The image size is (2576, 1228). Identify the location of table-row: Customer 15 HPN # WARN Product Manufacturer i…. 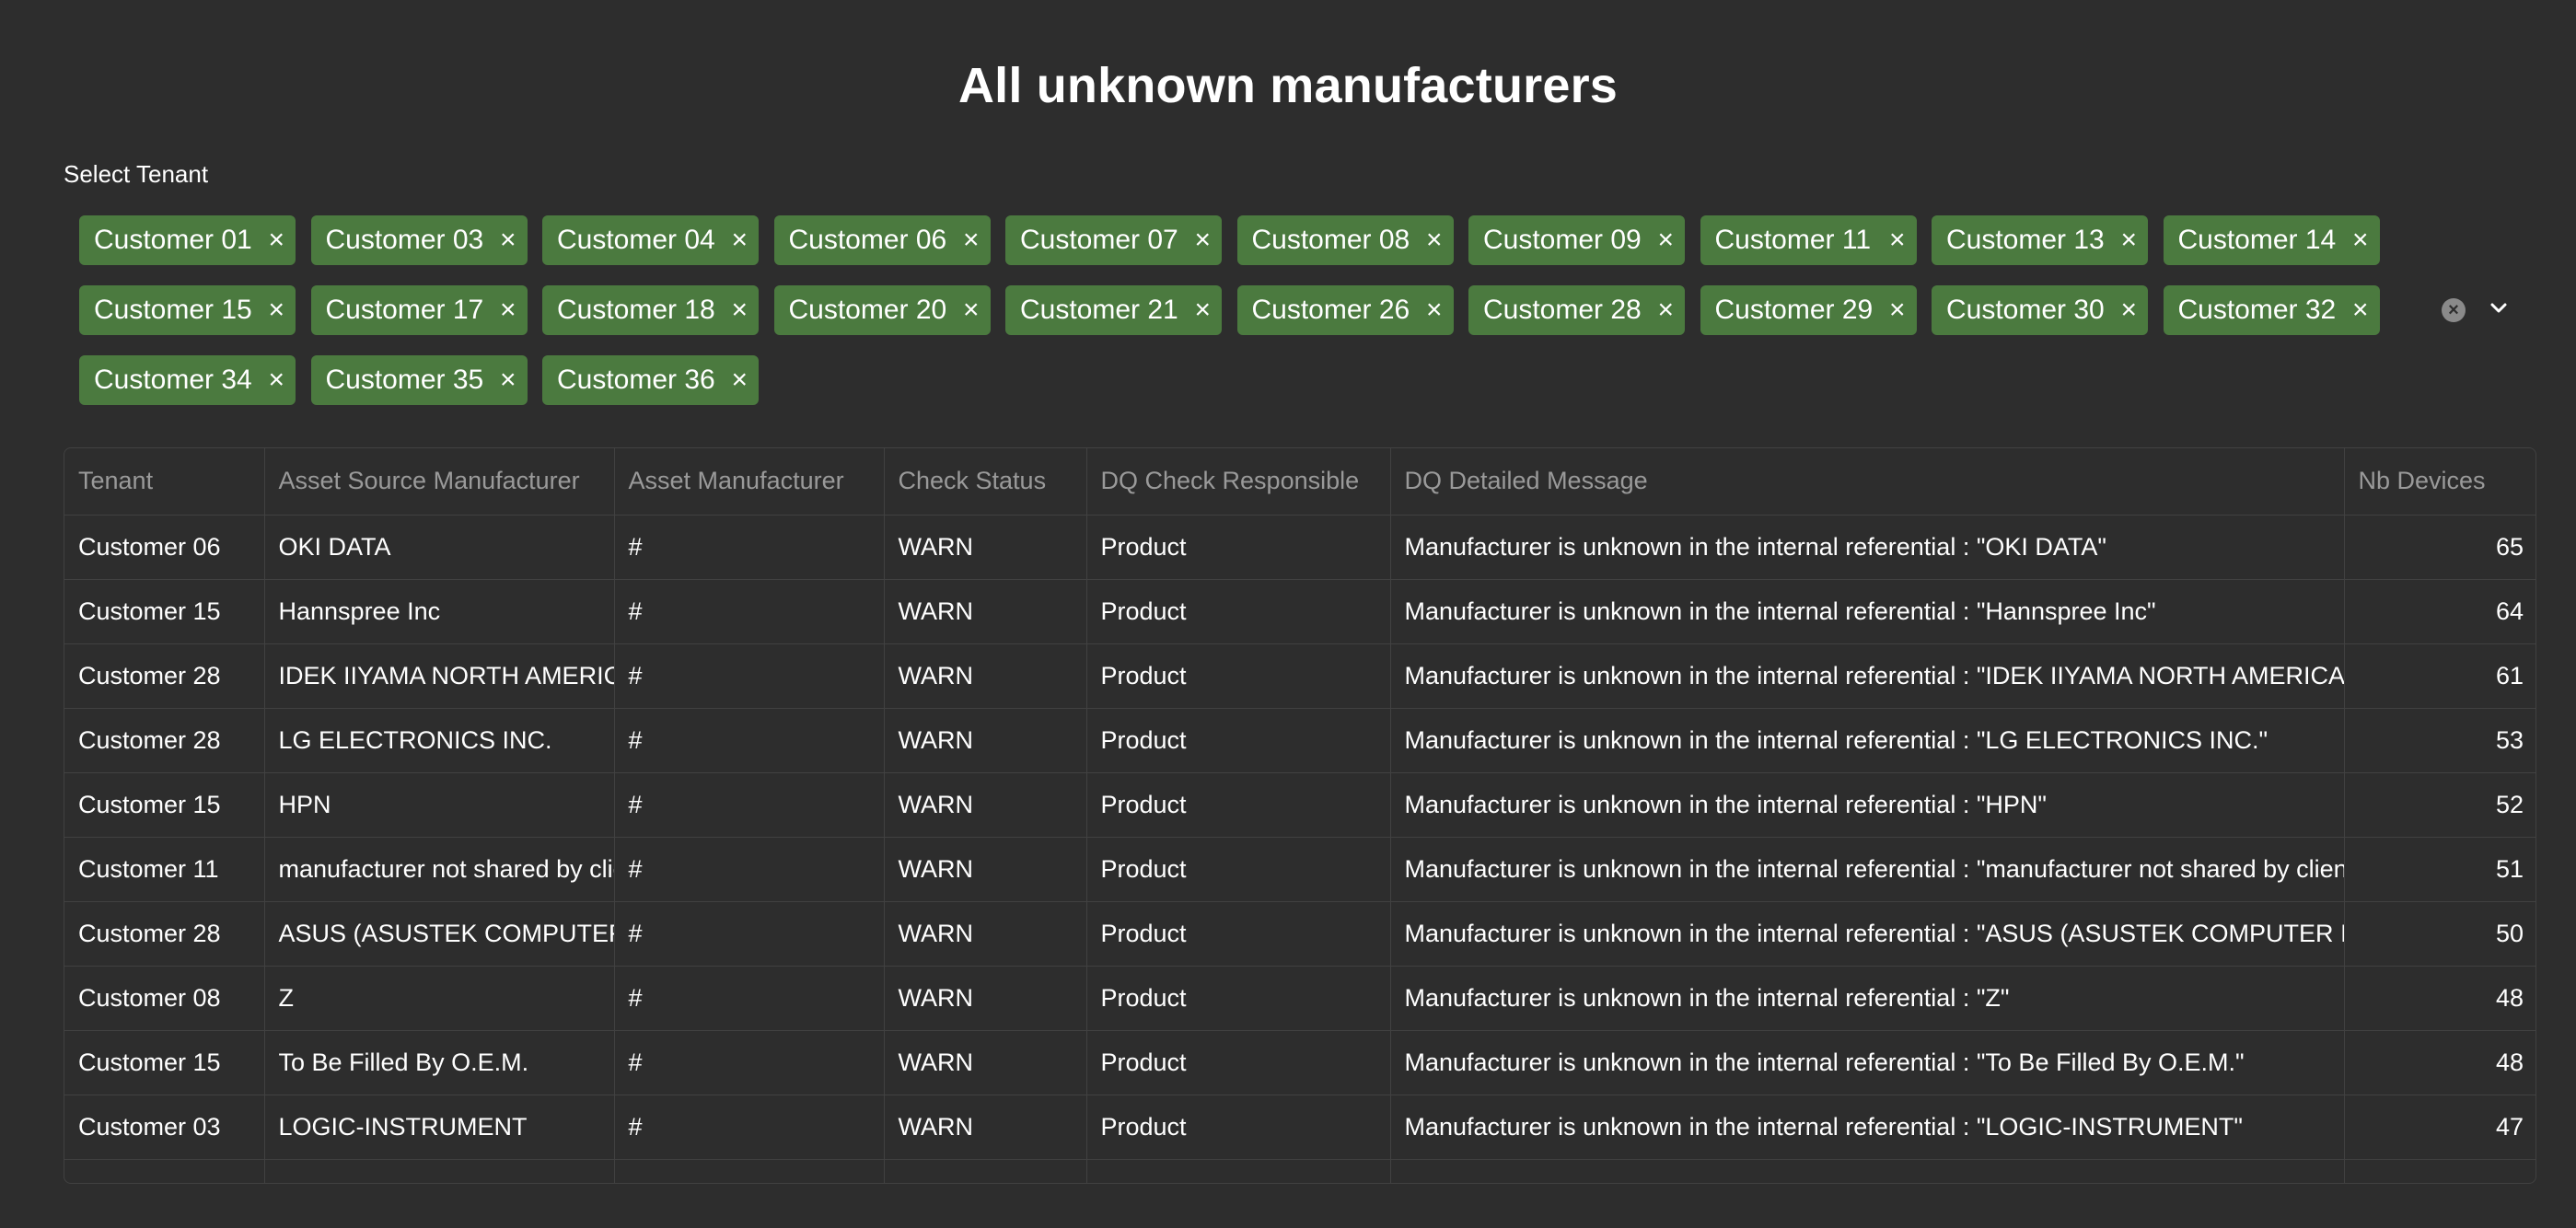
(1299, 805).